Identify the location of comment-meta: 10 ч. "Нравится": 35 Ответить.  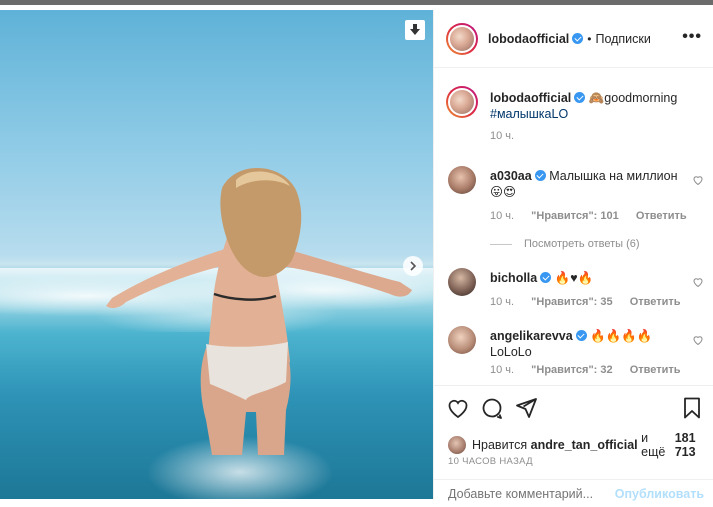
(592, 302).